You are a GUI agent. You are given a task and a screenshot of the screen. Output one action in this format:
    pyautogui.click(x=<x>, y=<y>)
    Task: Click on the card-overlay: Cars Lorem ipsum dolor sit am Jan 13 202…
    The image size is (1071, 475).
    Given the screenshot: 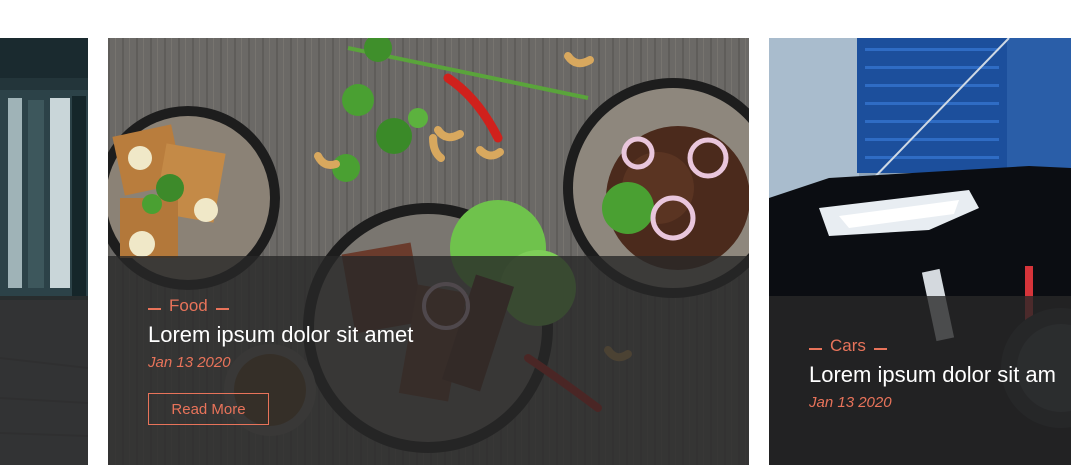 What is the action you would take?
    pyautogui.click(x=920, y=380)
    